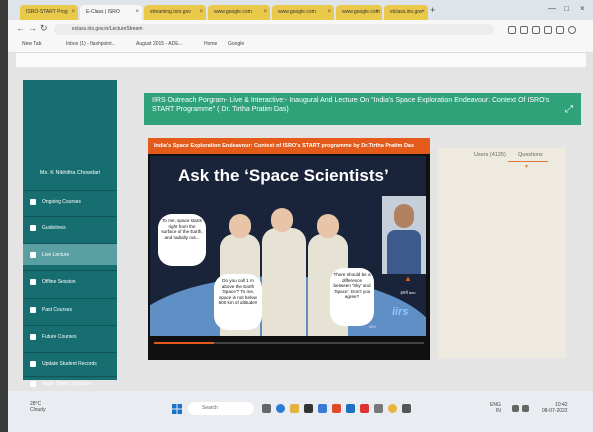 This screenshot has height=432, width=593. Describe the element at coordinates (103, 12) in the screenshot. I see `tab-label: E-Class | ISRO` at that location.